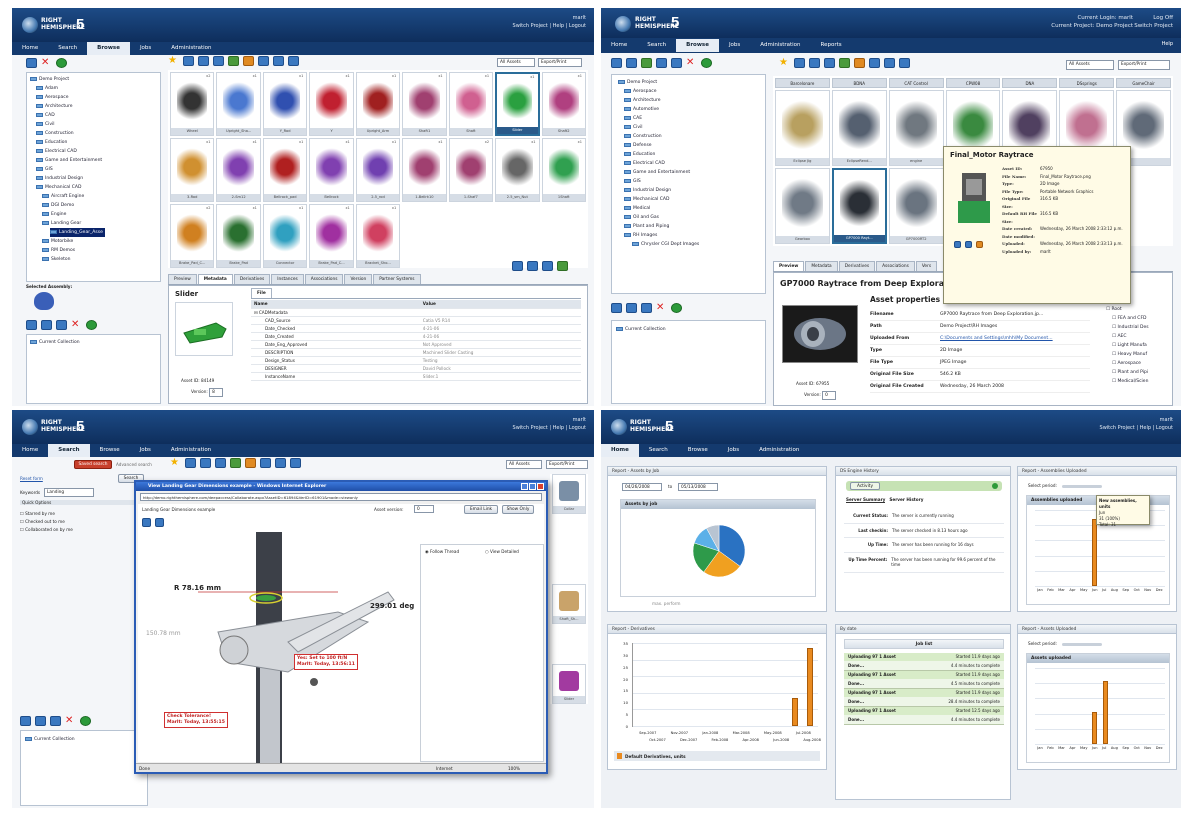 The height and width of the screenshot is (816, 1191). What do you see at coordinates (416, 368) in the screenshot?
I see `table-row: DESIGNER David Pollock` at bounding box center [416, 368].